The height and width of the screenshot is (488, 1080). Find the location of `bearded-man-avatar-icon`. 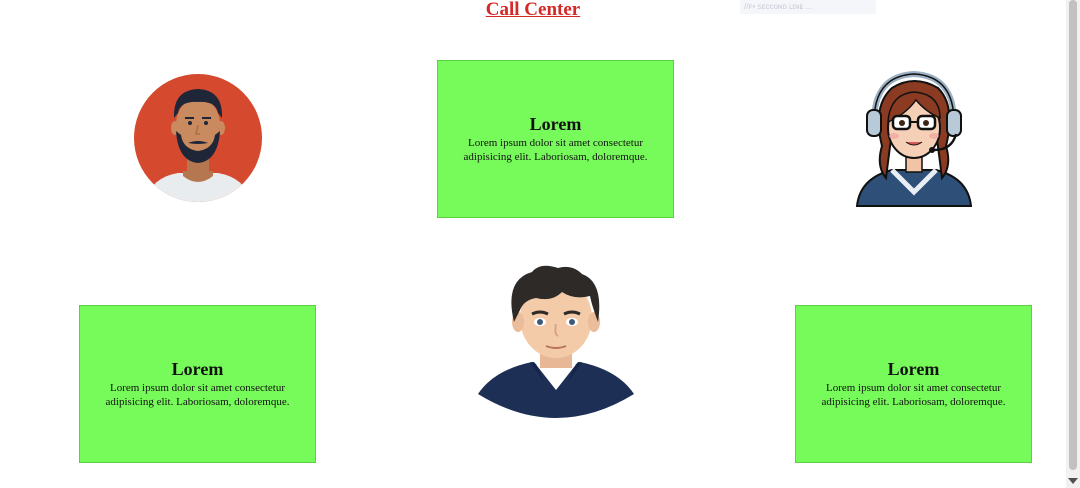

bearded-man-avatar-icon is located at coordinates (198, 138).